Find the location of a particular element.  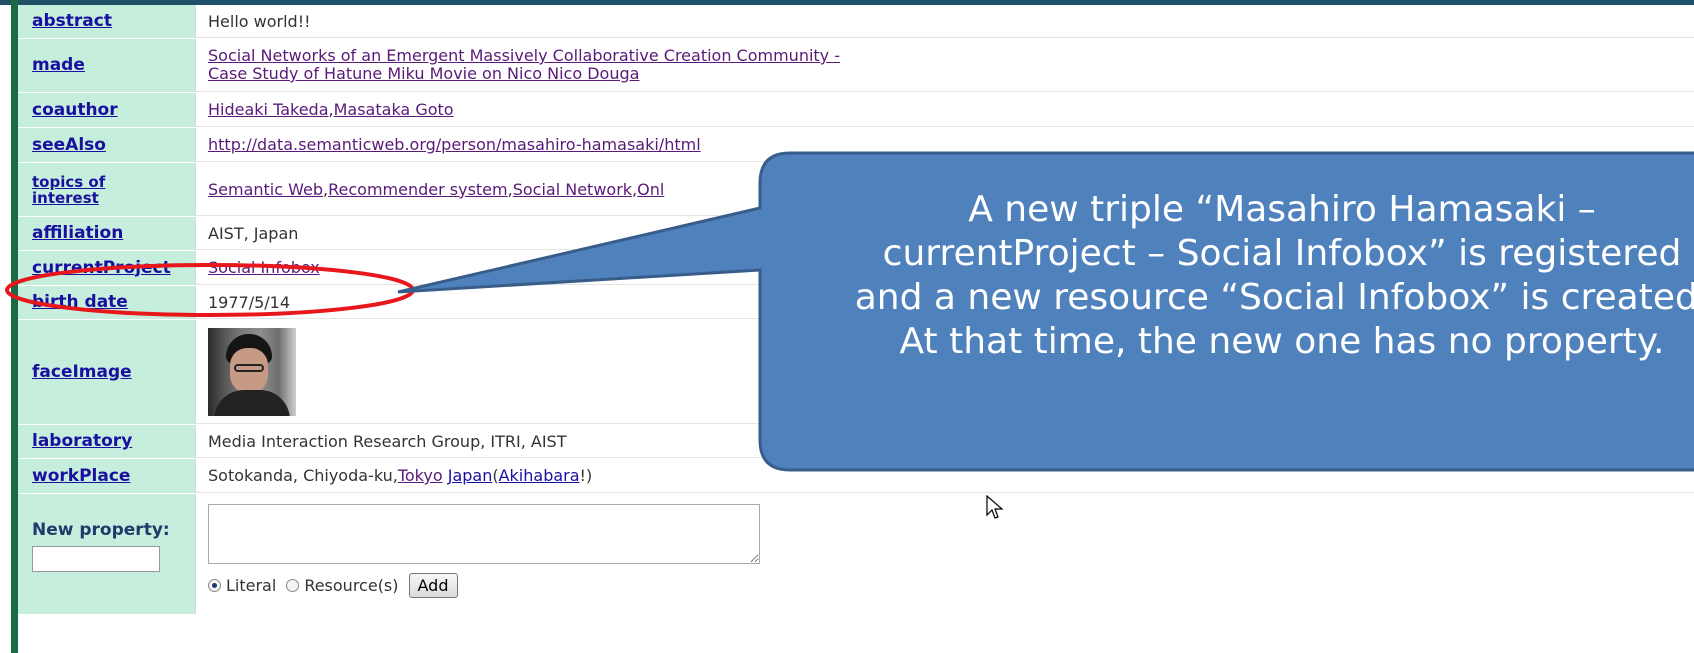

key-cell: affiliation is located at coordinates (107, 233).